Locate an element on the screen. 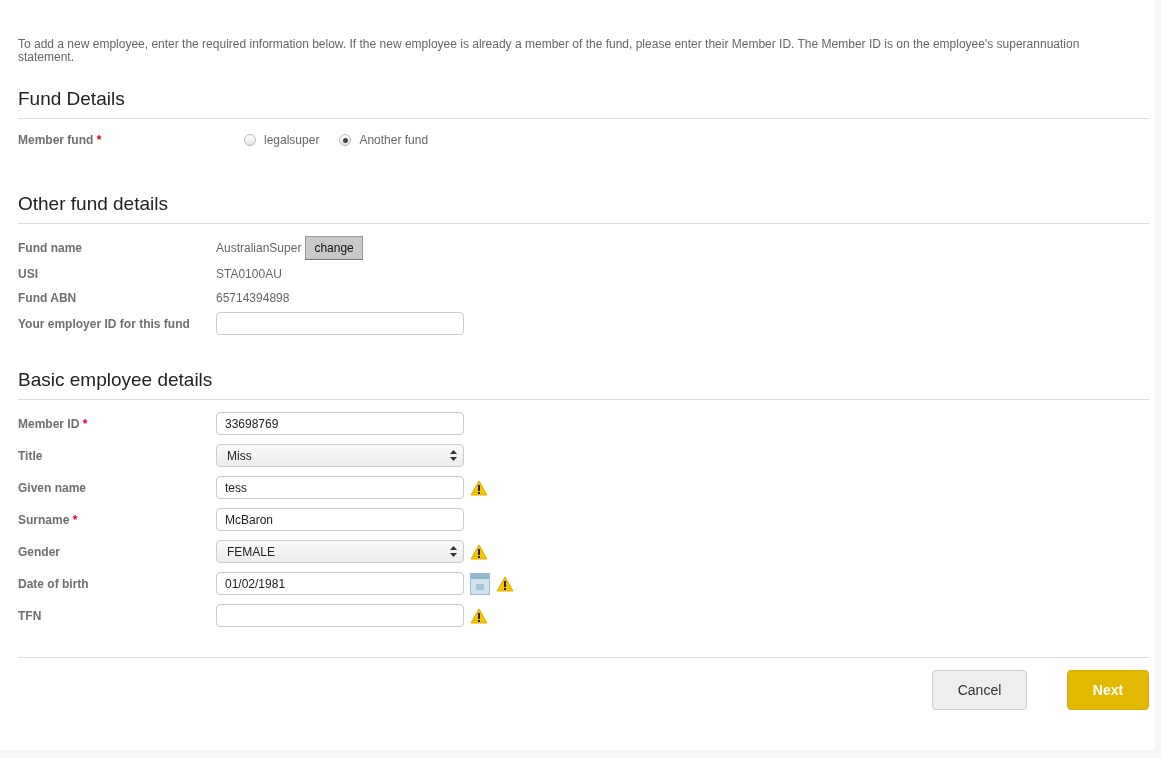  field-label: USI is located at coordinates (28, 274).